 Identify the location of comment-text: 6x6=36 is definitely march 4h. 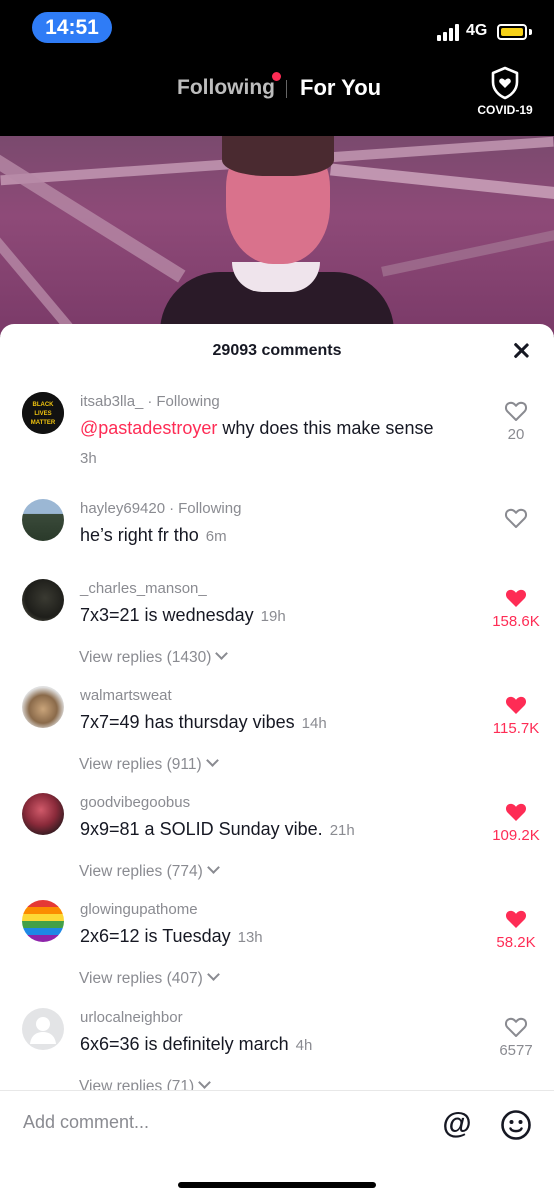
(196, 1044).